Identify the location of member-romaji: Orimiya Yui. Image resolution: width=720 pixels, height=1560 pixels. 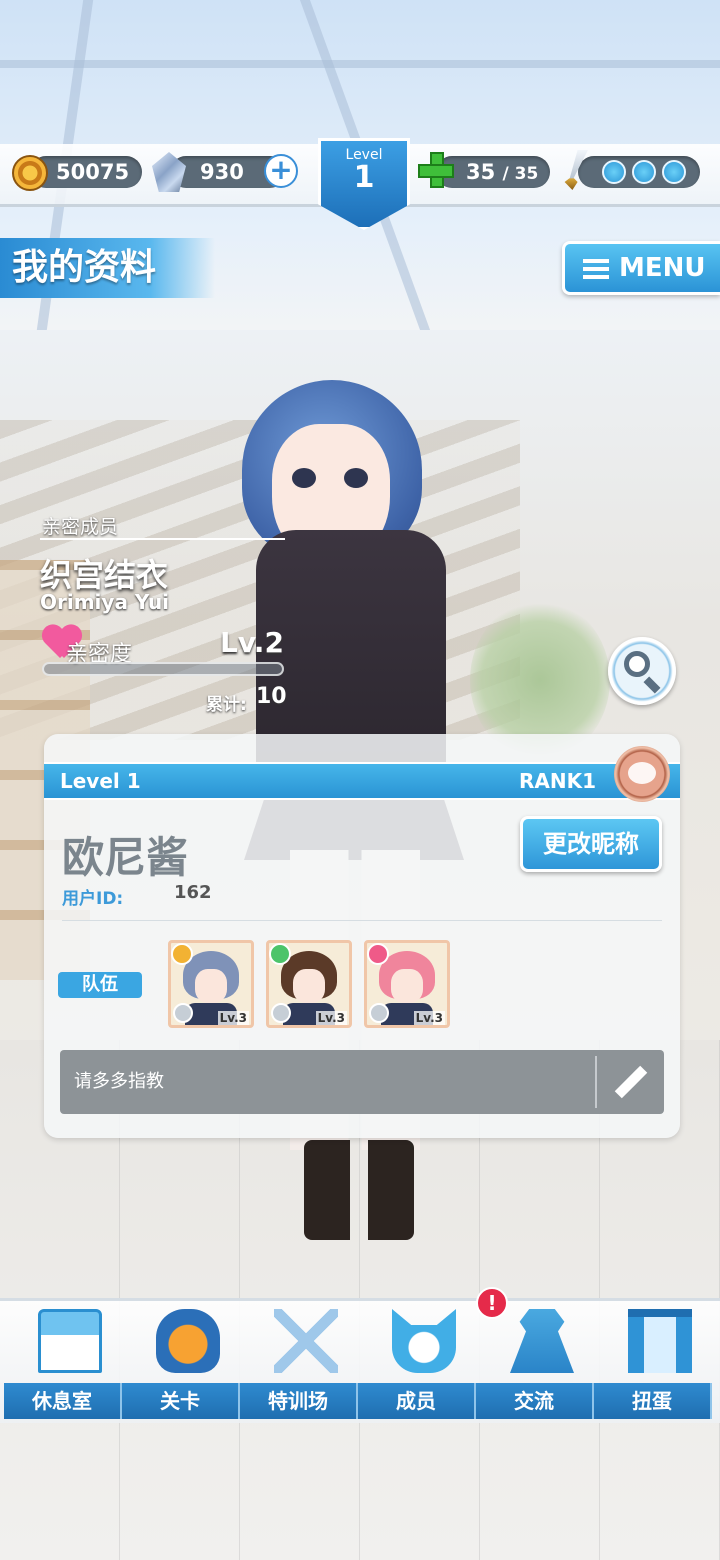
(105, 602).